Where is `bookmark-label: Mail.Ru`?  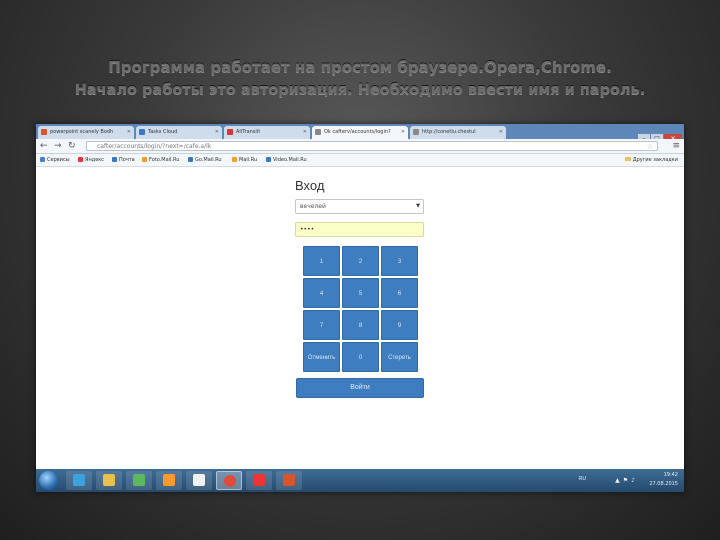 bookmark-label: Mail.Ru is located at coordinates (248, 160).